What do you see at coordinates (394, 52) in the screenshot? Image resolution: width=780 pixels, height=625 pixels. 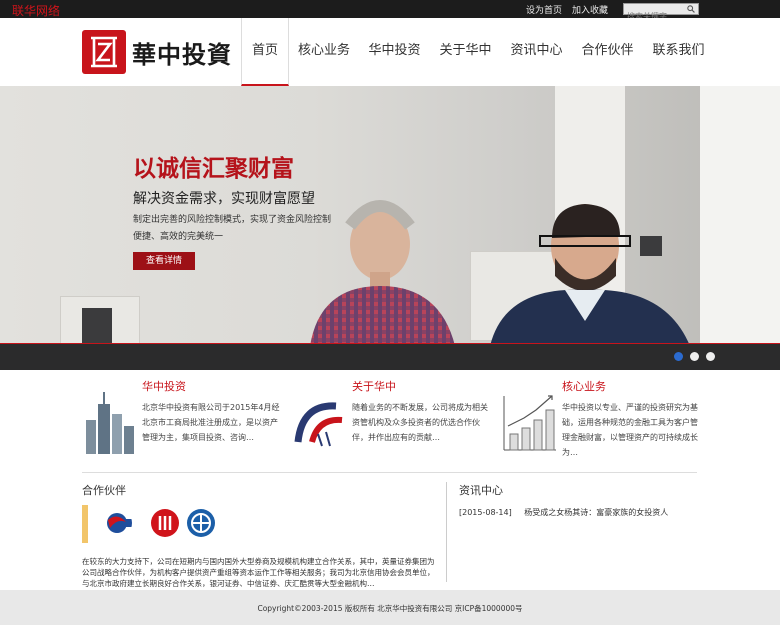 I see `nav-item-huazhong-investment: 华中投资` at bounding box center [394, 52].